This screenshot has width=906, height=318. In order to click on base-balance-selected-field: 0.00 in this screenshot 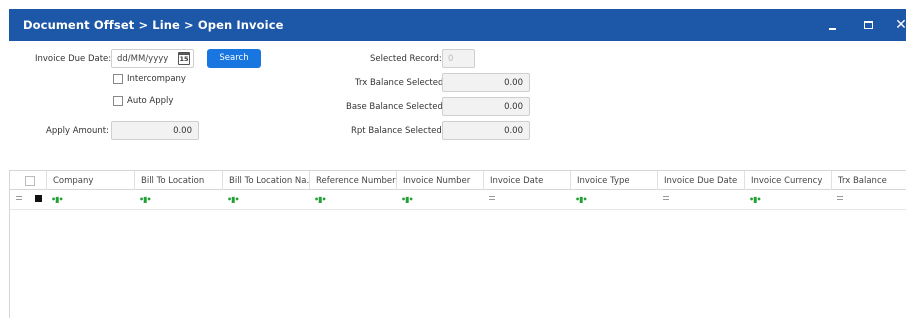, I will do `click(486, 106)`.